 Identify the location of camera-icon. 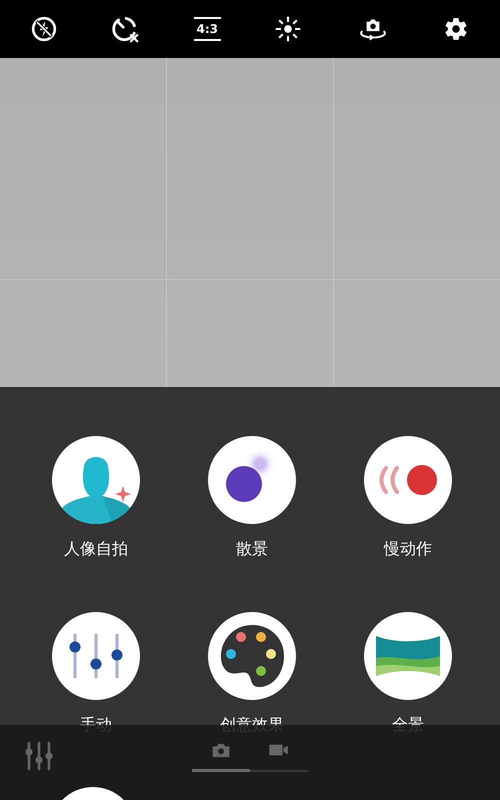
(221, 750).